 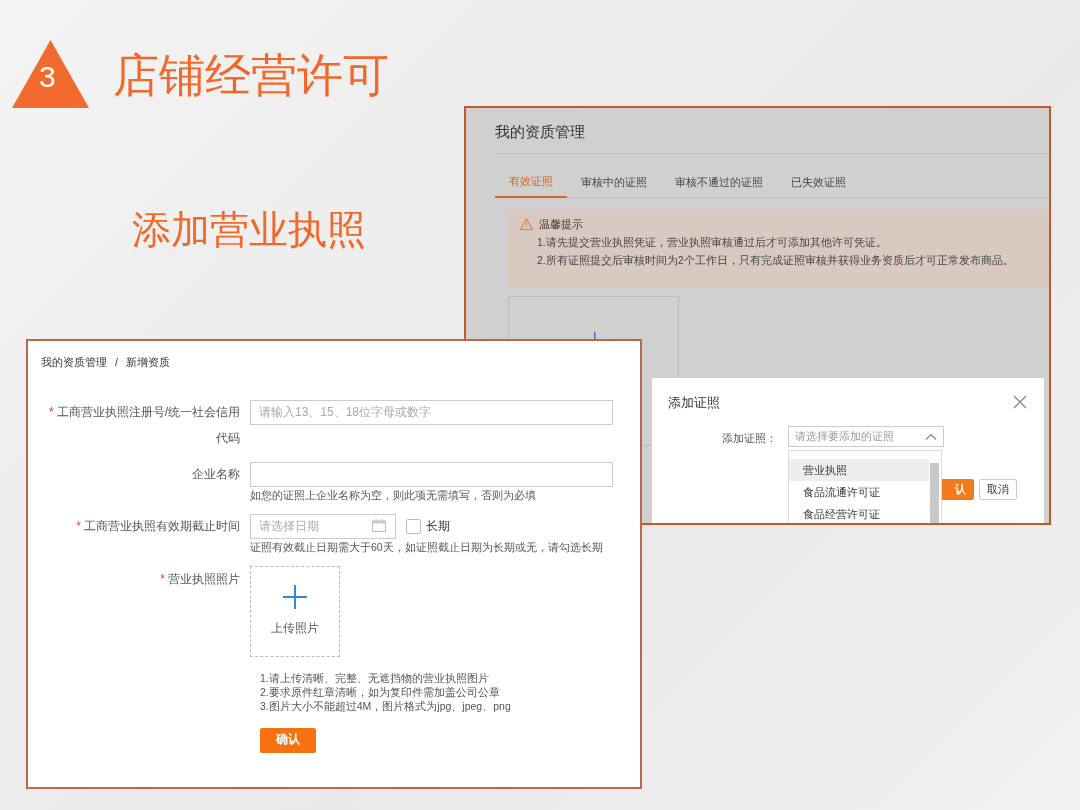 I want to click on calendar-icon, so click(x=379, y=526).